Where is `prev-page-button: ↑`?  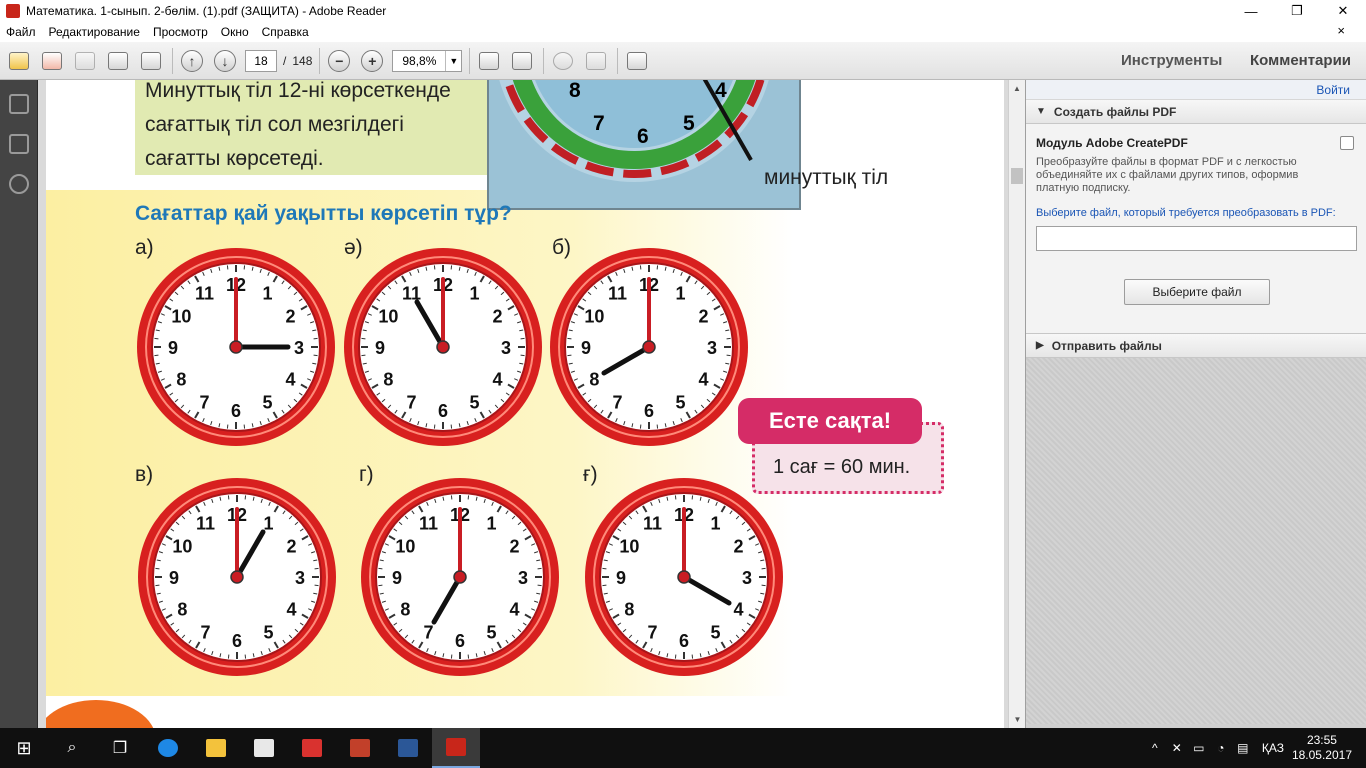 prev-page-button: ↑ is located at coordinates (192, 61).